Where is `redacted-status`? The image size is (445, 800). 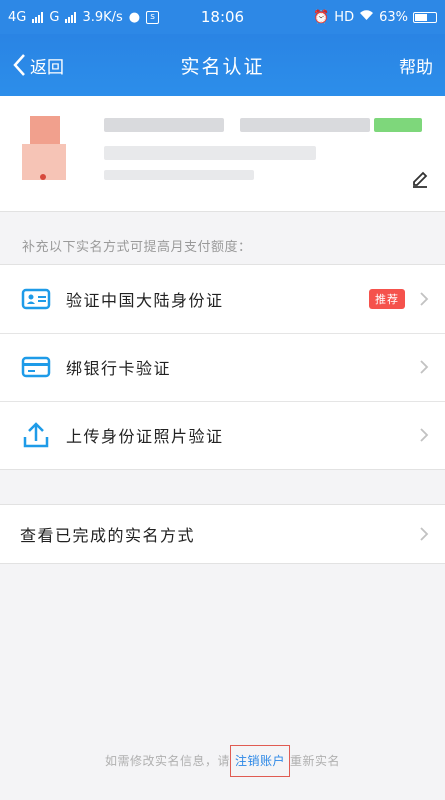 redacted-status is located at coordinates (398, 125).